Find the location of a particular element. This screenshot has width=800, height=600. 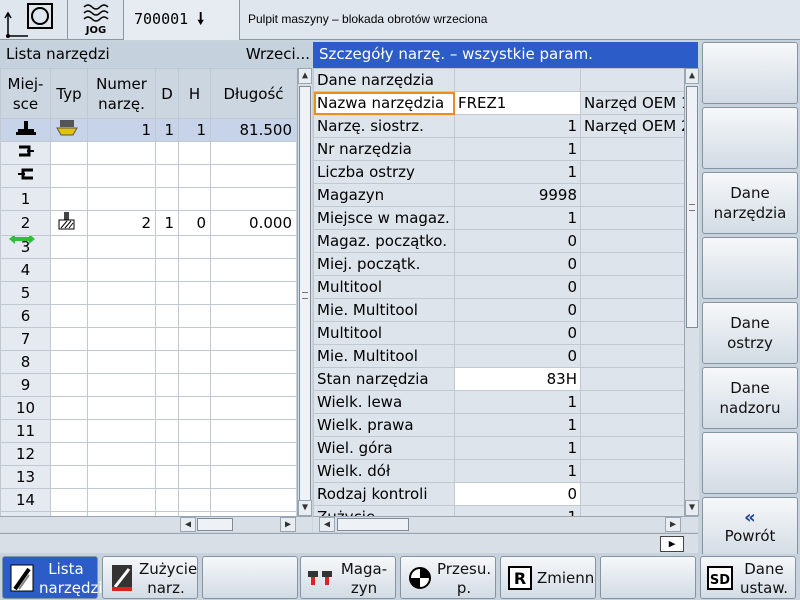

oem-parameter-cell: Narzęd OEM 2 is located at coordinates (632, 126).